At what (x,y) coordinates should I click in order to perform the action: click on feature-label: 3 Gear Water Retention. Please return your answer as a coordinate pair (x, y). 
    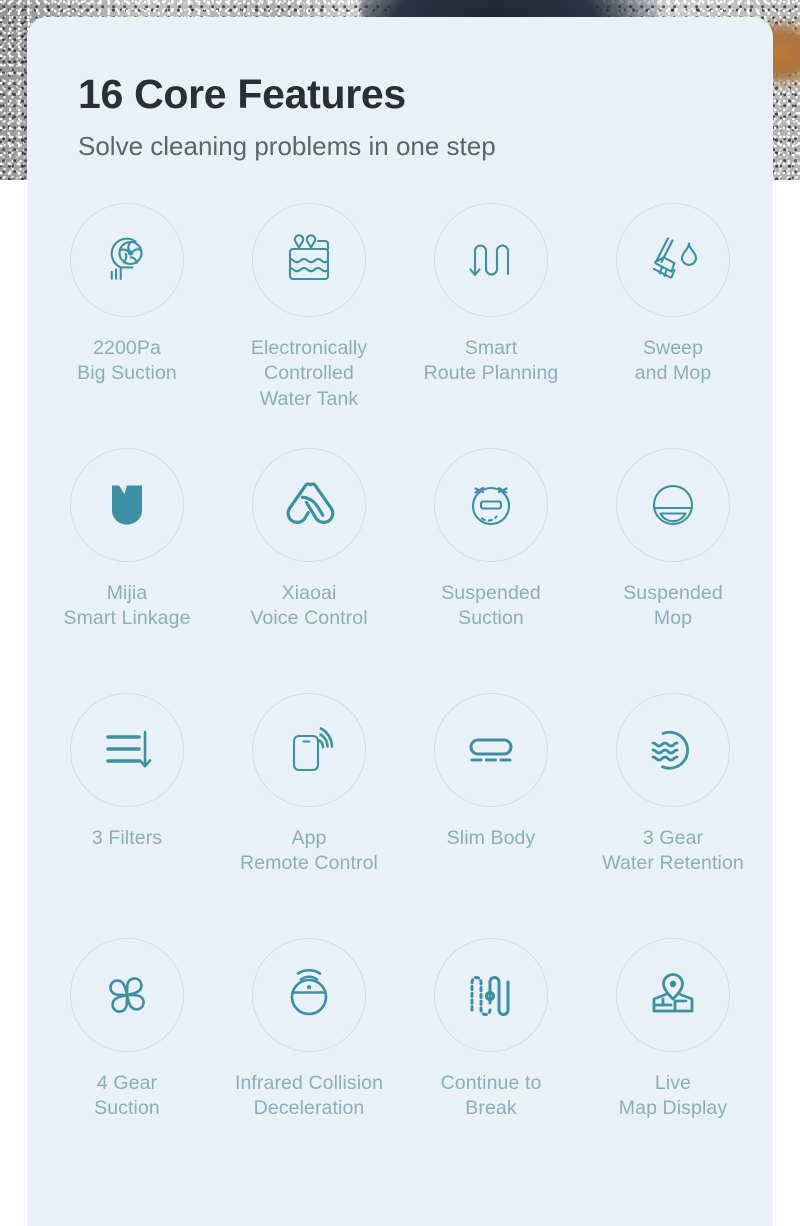
    Looking at the image, I should click on (673, 850).